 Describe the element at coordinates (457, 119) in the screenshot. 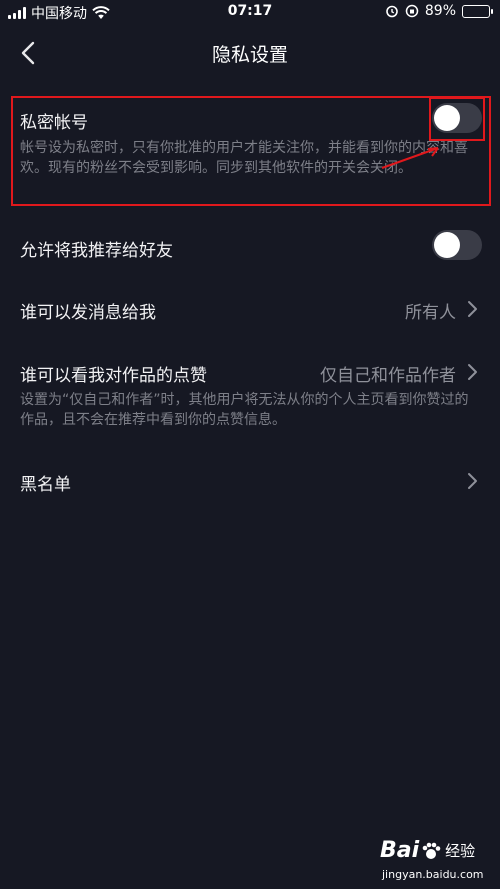

I see `annotation-toggle-highlight` at that location.